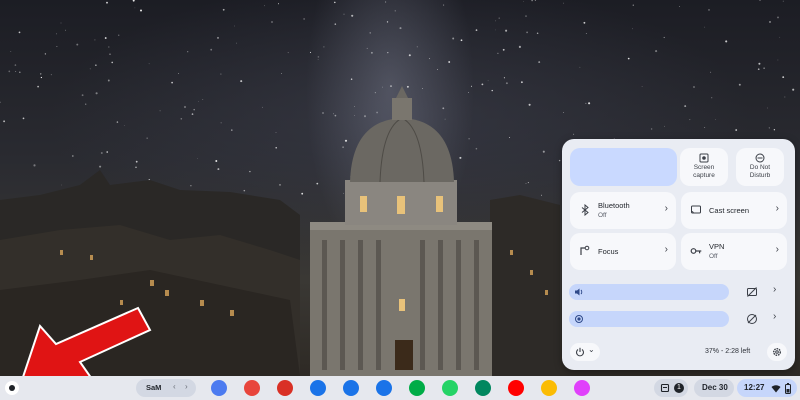 The height and width of the screenshot is (400, 800). What do you see at coordinates (713, 256) in the screenshot?
I see `vpn-status: Off` at bounding box center [713, 256].